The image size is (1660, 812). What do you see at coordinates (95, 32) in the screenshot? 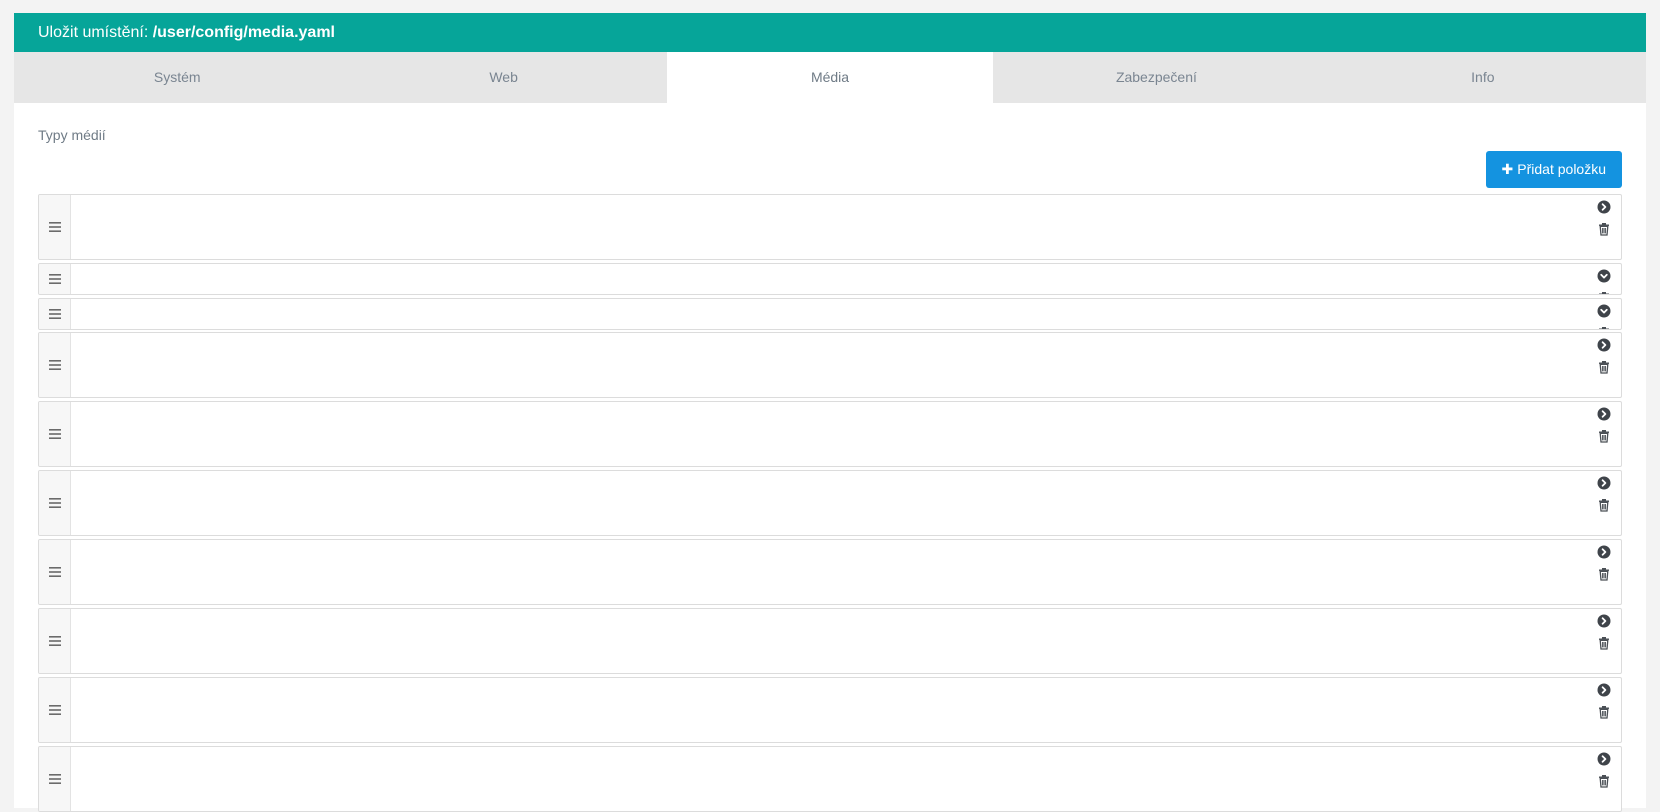
I see `save-location-prefix: Uložit umístění:` at bounding box center [95, 32].